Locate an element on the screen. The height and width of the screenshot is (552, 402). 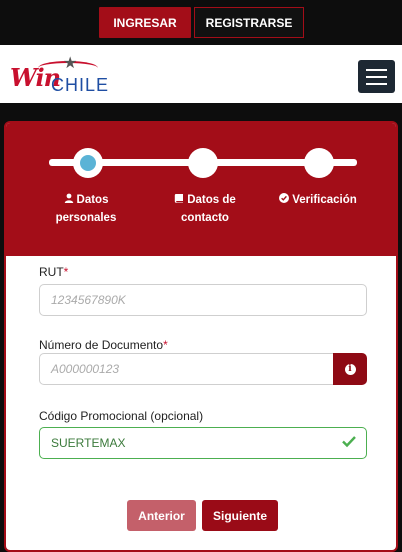
document-info-button: i is located at coordinates (350, 369).